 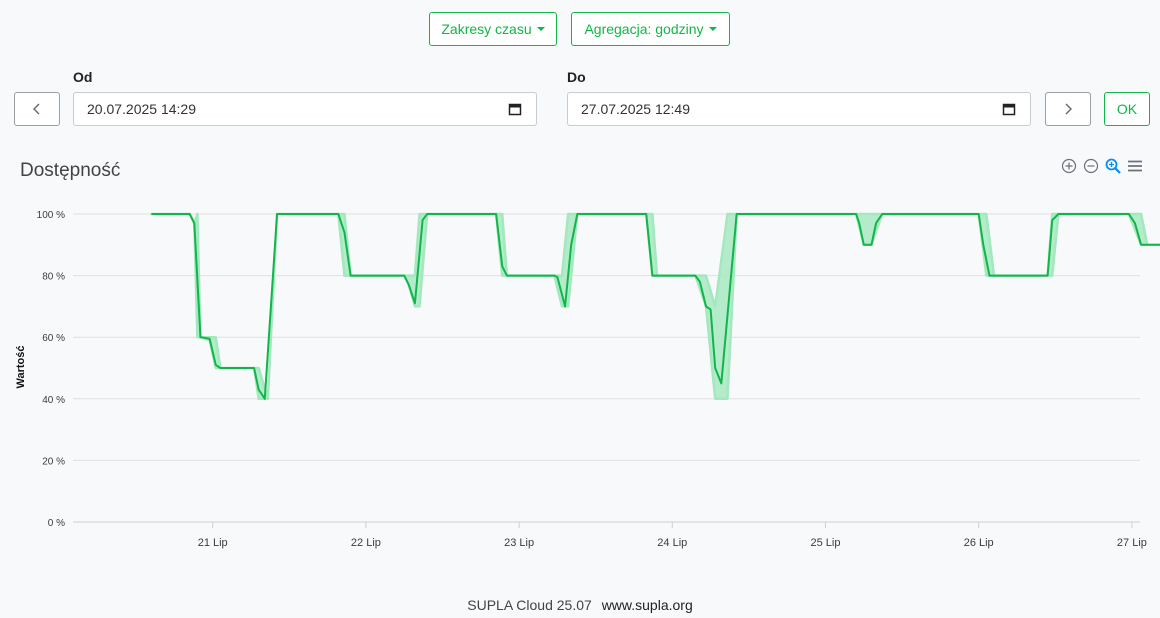 I want to click on y-tick-label: 40 %, so click(x=53, y=400).